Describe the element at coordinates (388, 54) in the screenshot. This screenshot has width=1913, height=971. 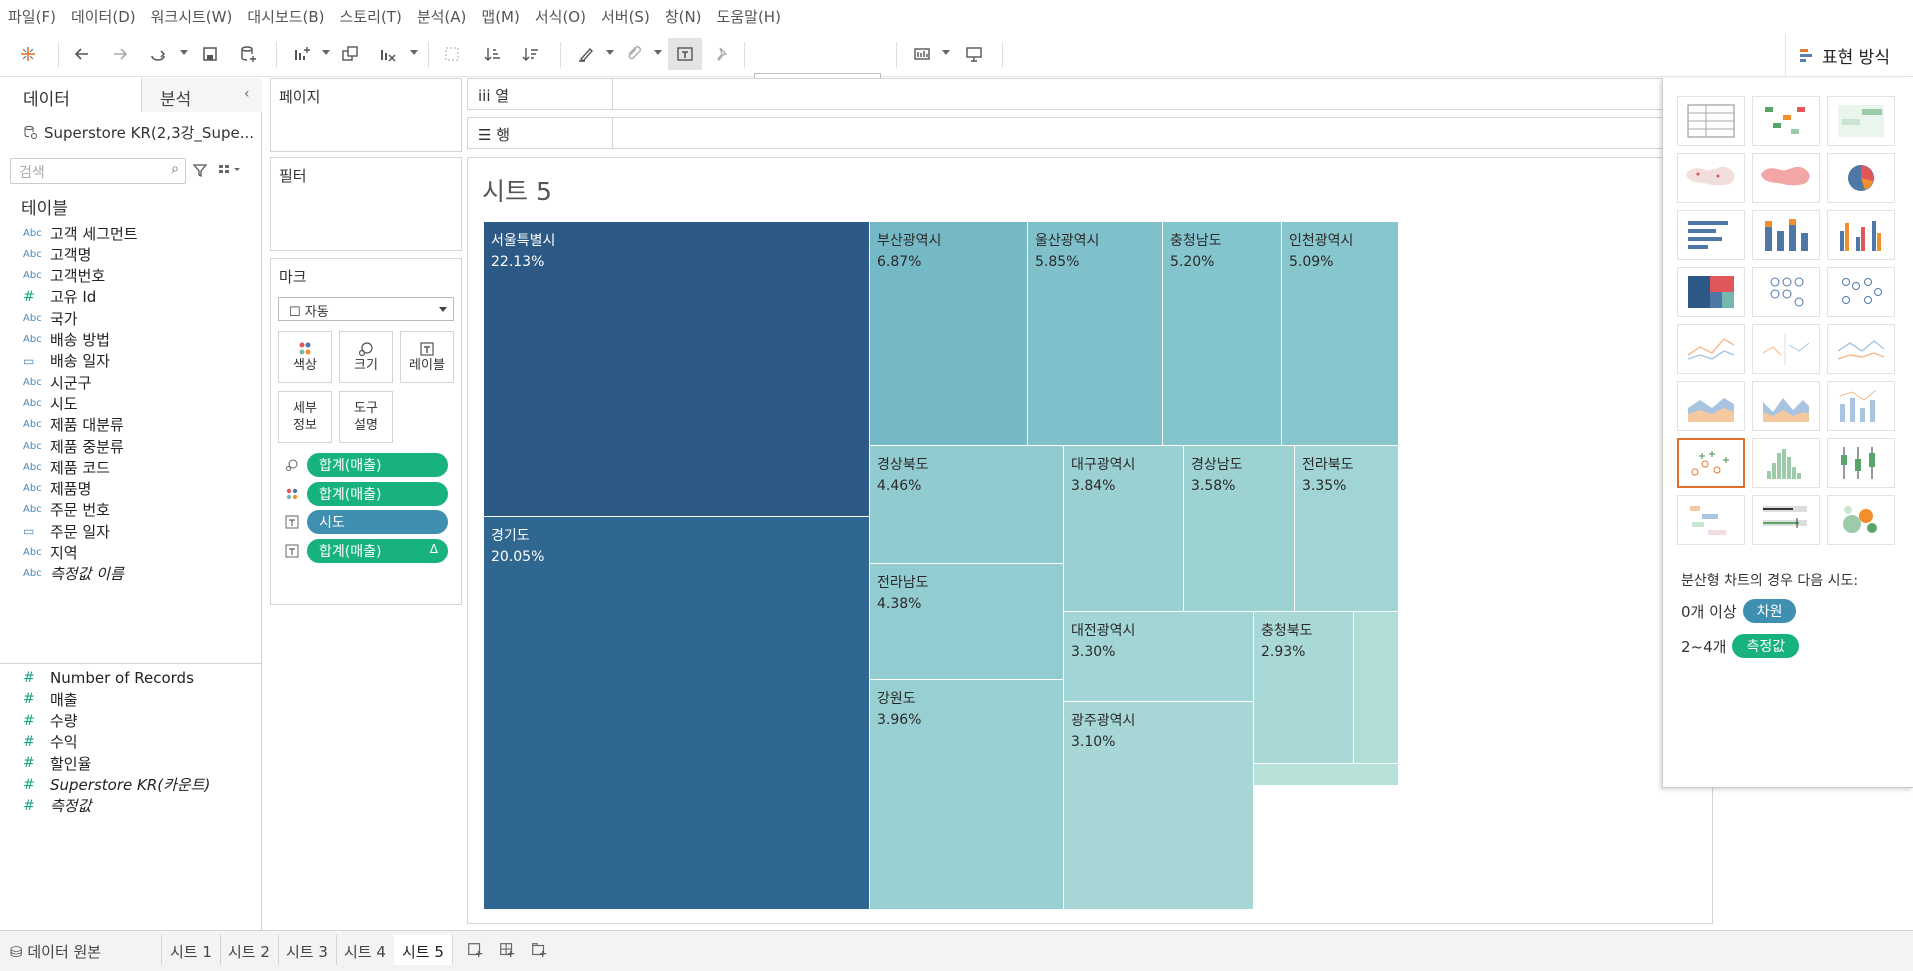
I see `clear-sheet-icon` at that location.